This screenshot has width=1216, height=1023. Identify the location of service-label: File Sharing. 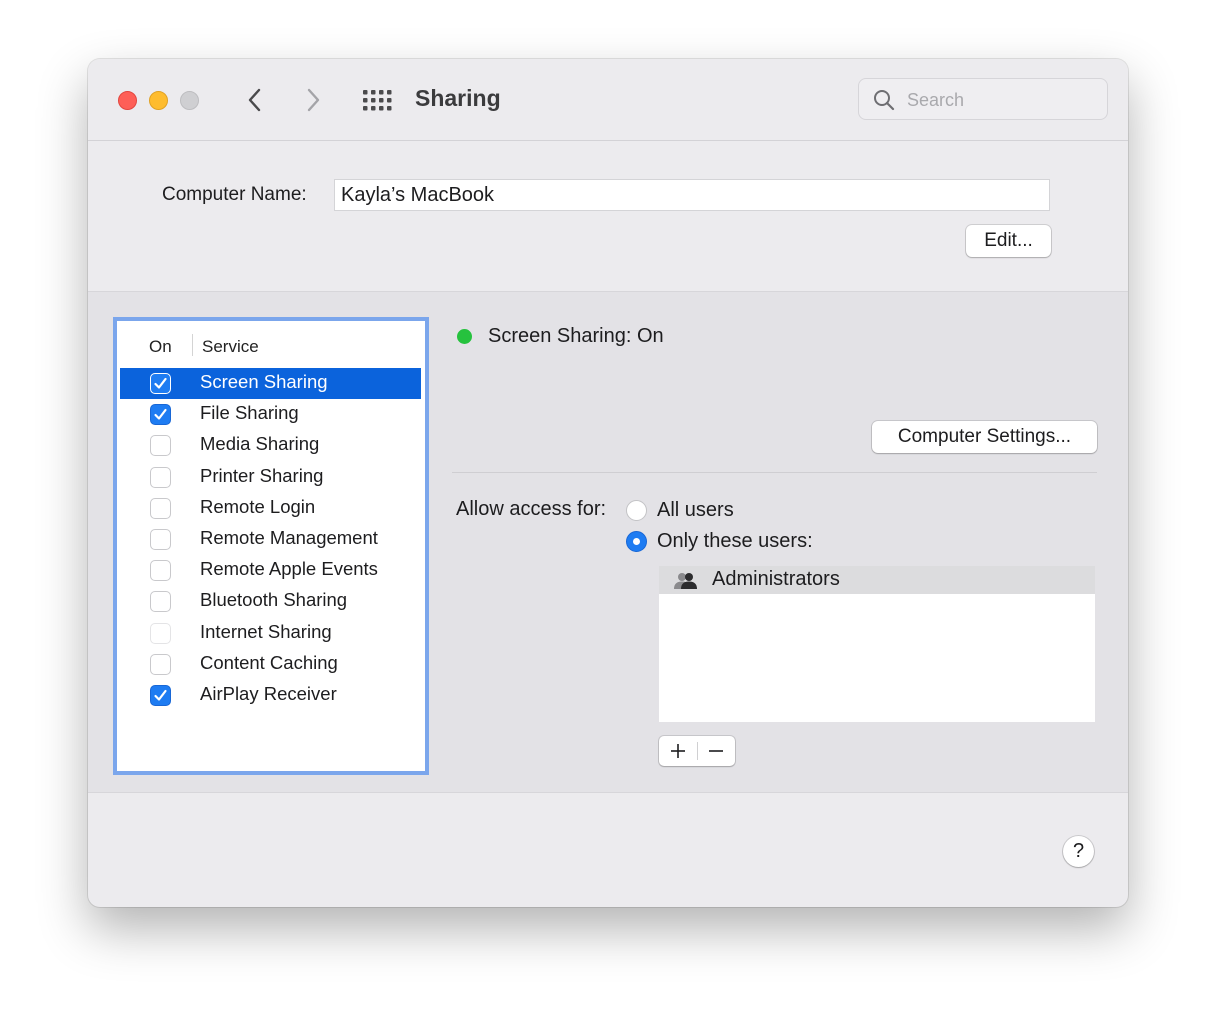
(249, 413).